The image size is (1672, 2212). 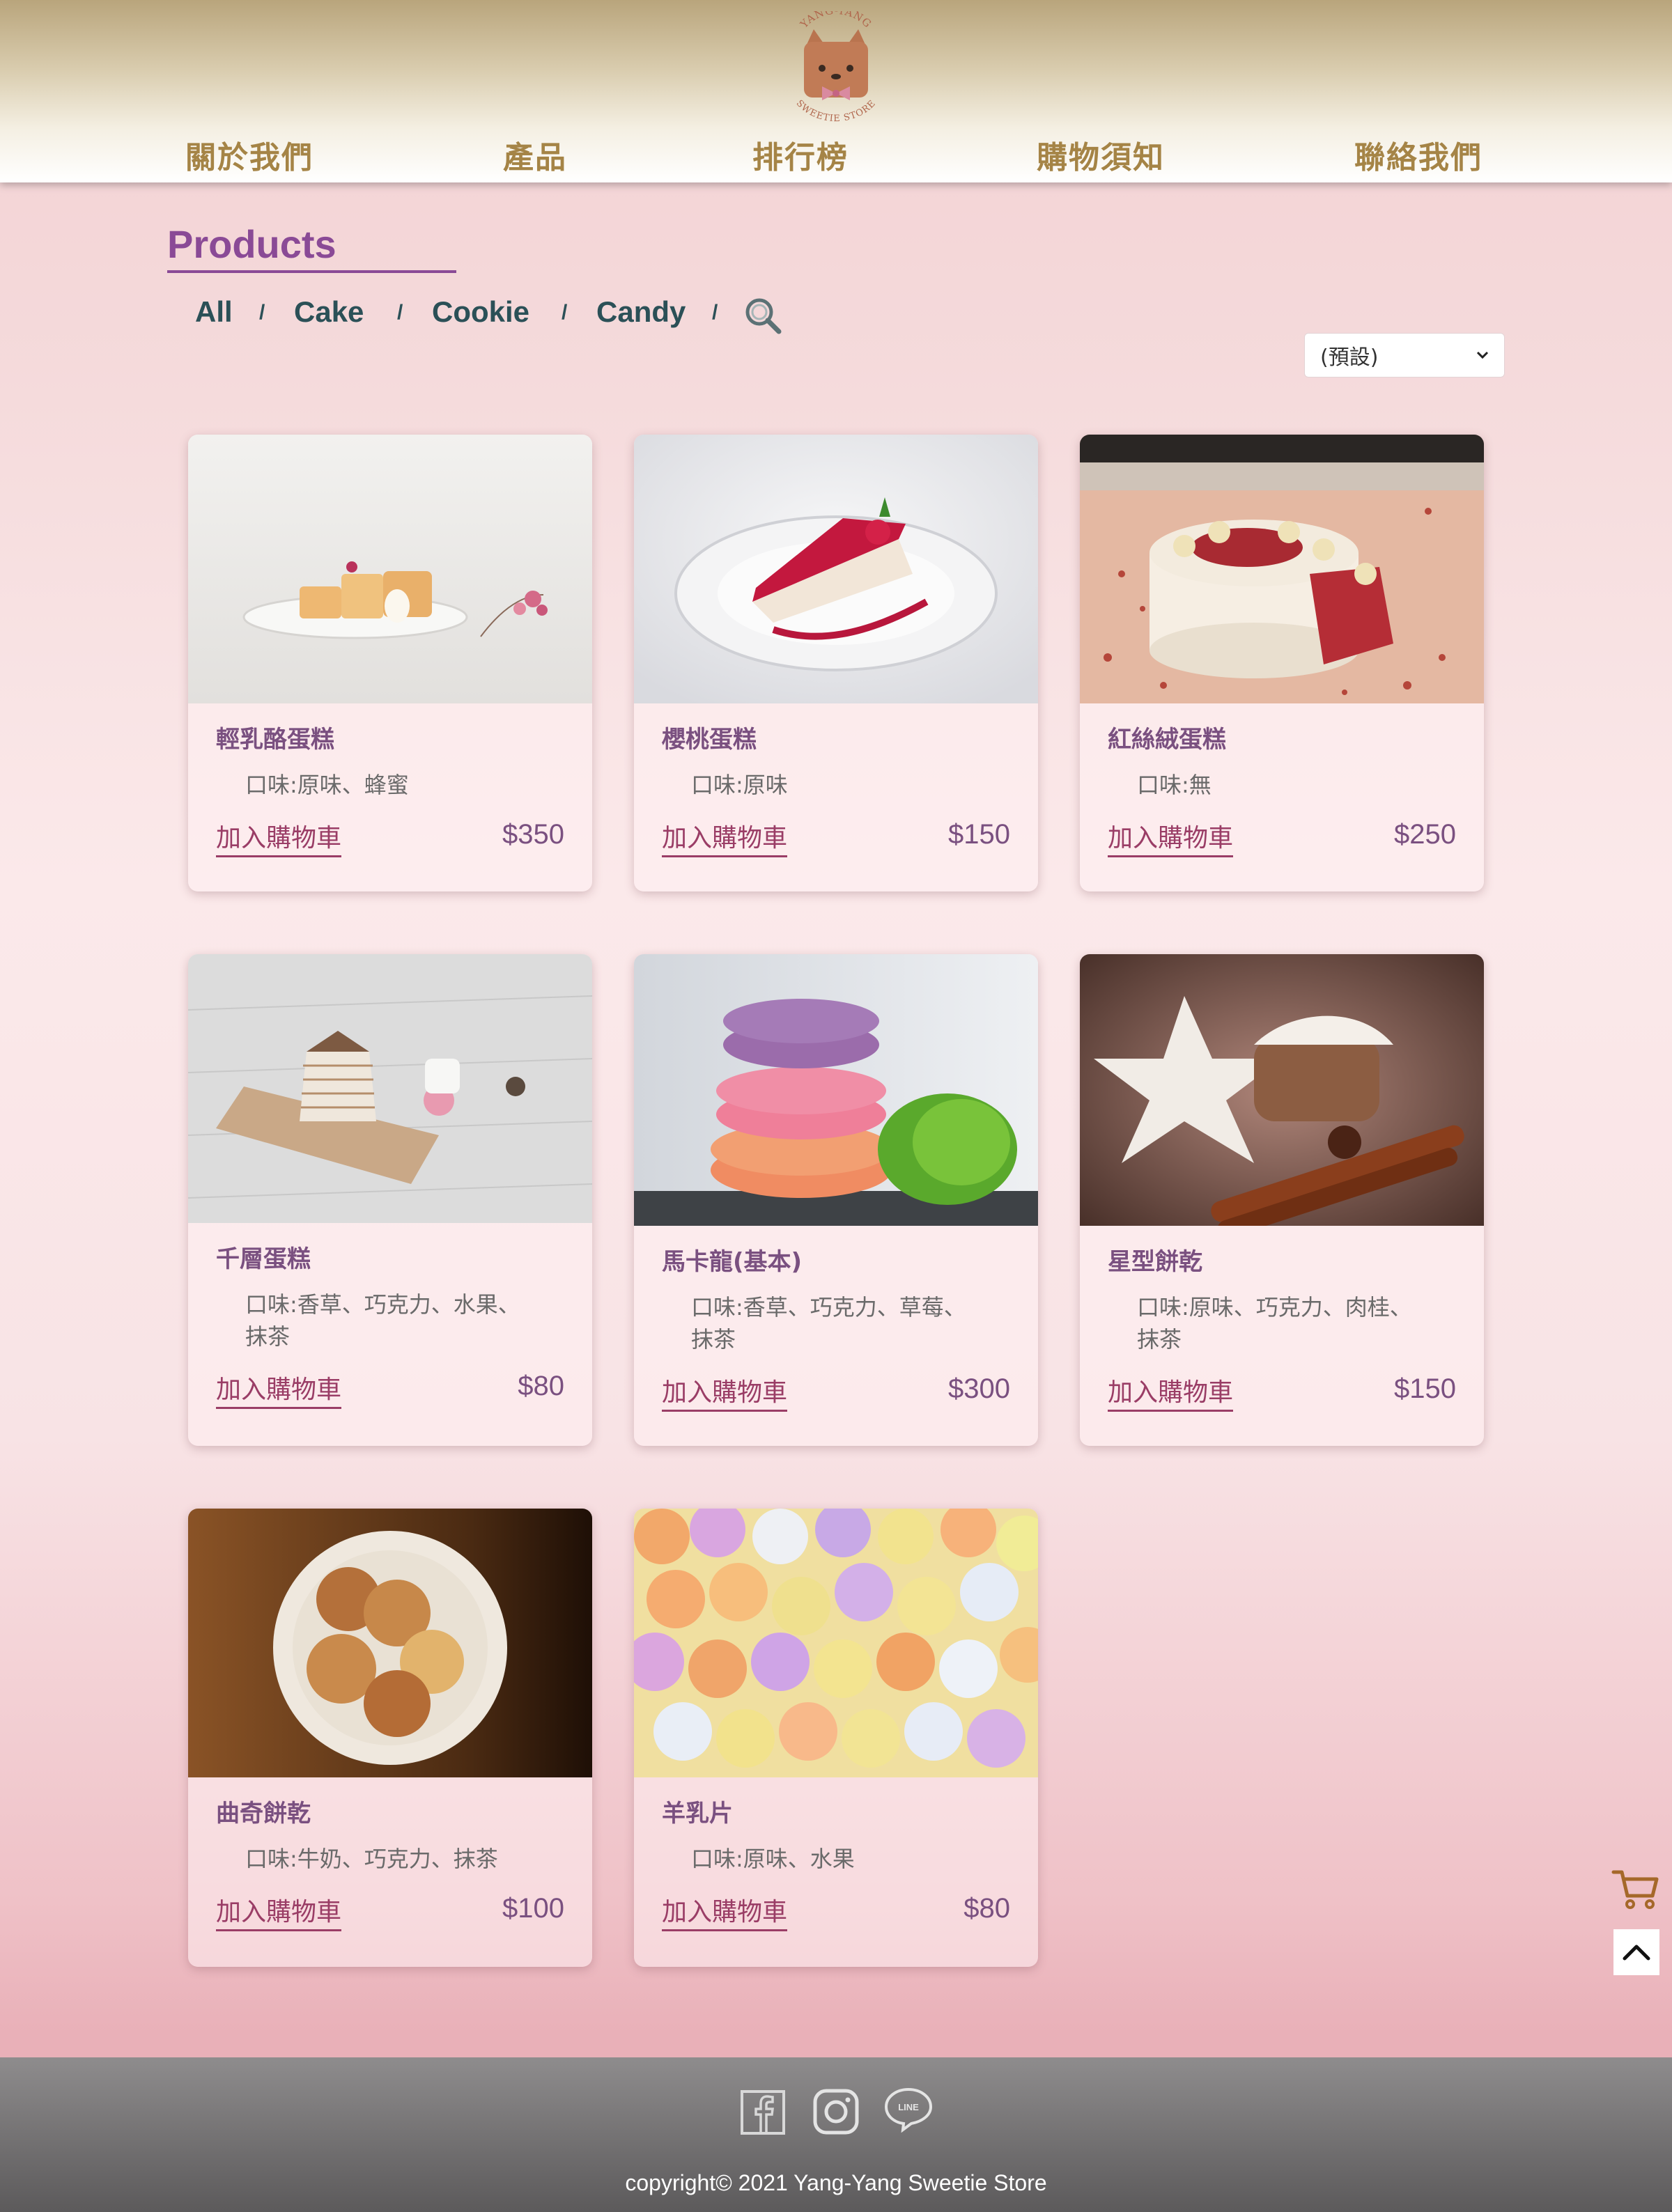 I want to click on product-card: 星型餅乾 口味:原味、巧克力、肉桂、抹茶 加入購物車 $150, so click(x=1282, y=1200).